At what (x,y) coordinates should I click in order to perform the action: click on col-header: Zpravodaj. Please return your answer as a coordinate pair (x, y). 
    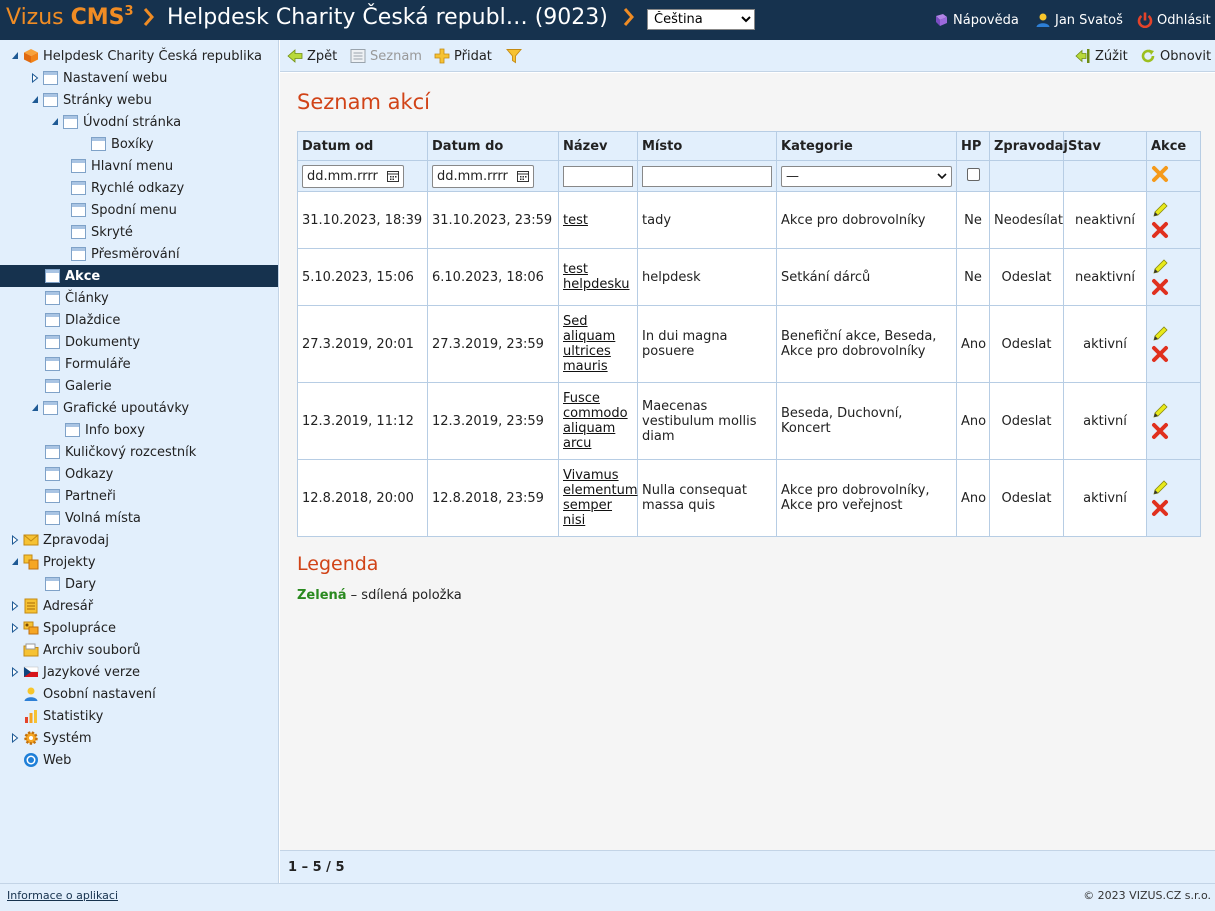
    Looking at the image, I should click on (1028, 146).